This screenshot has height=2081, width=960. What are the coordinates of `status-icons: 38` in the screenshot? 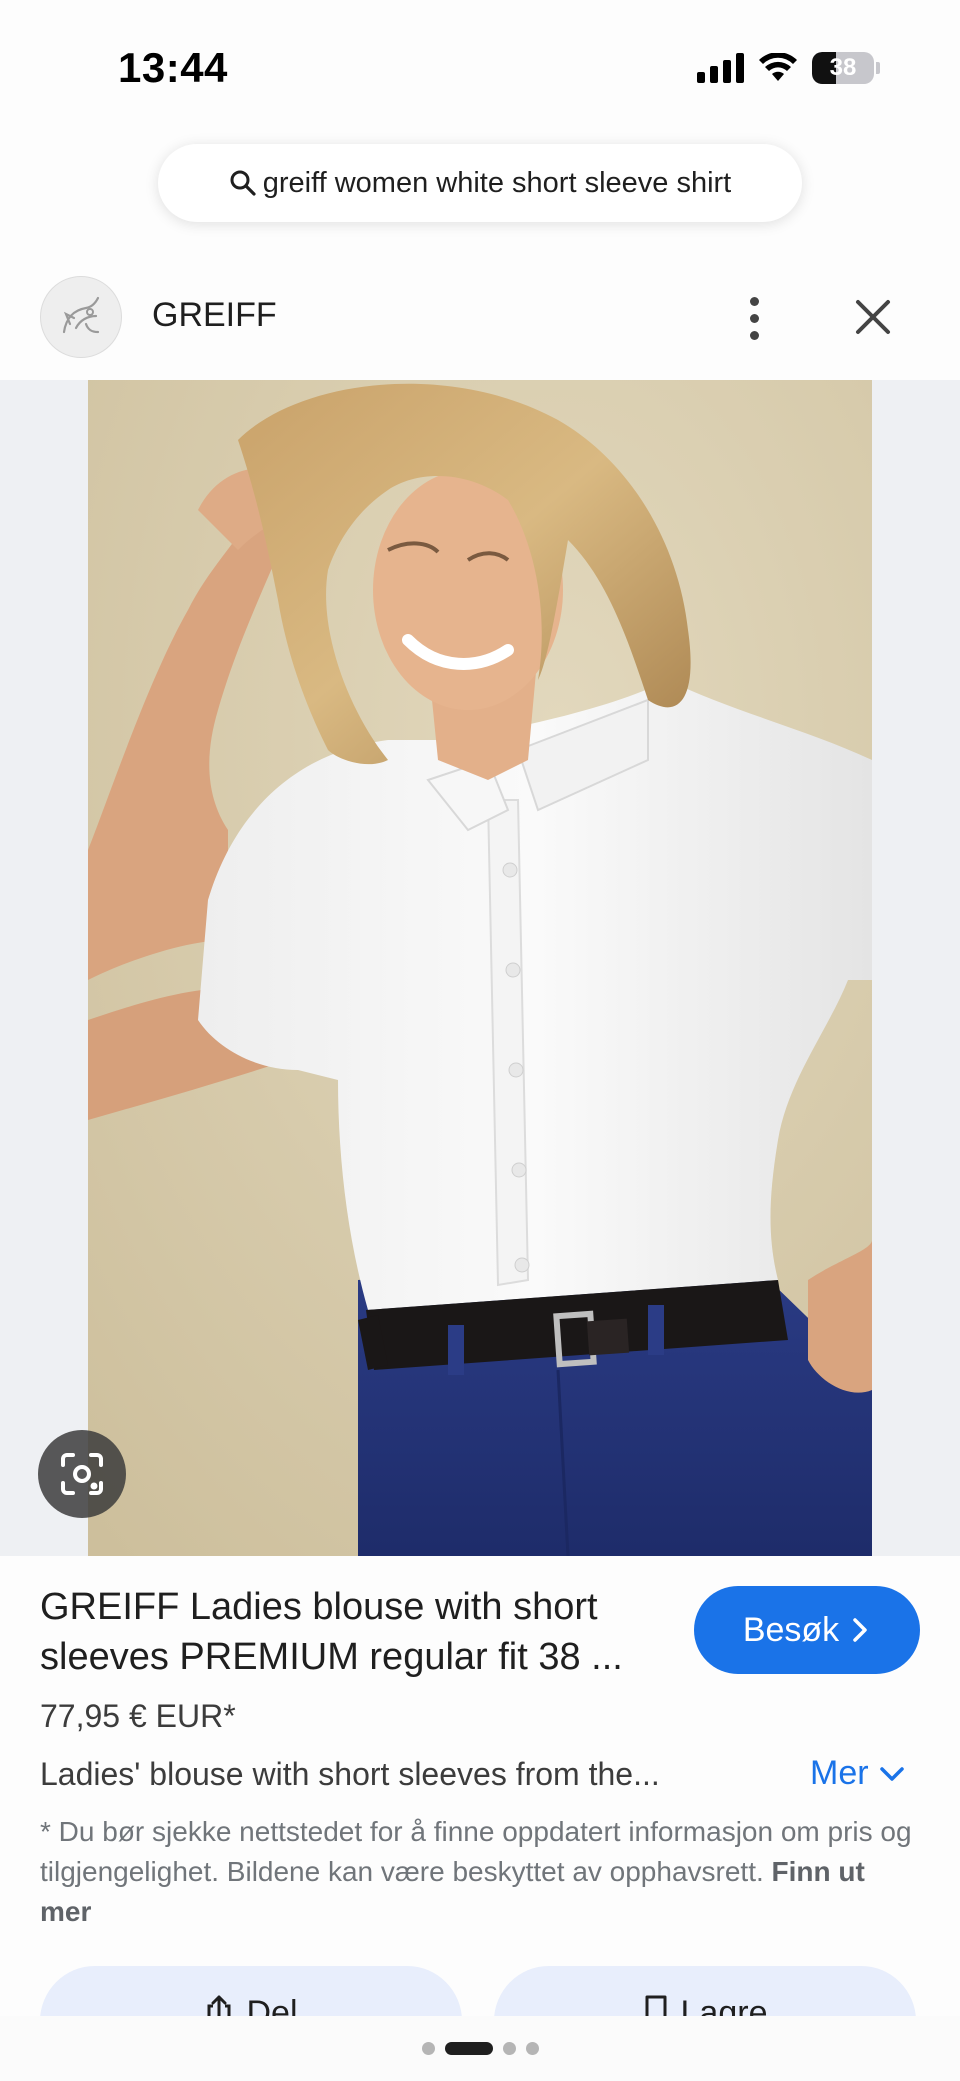 It's located at (788, 68).